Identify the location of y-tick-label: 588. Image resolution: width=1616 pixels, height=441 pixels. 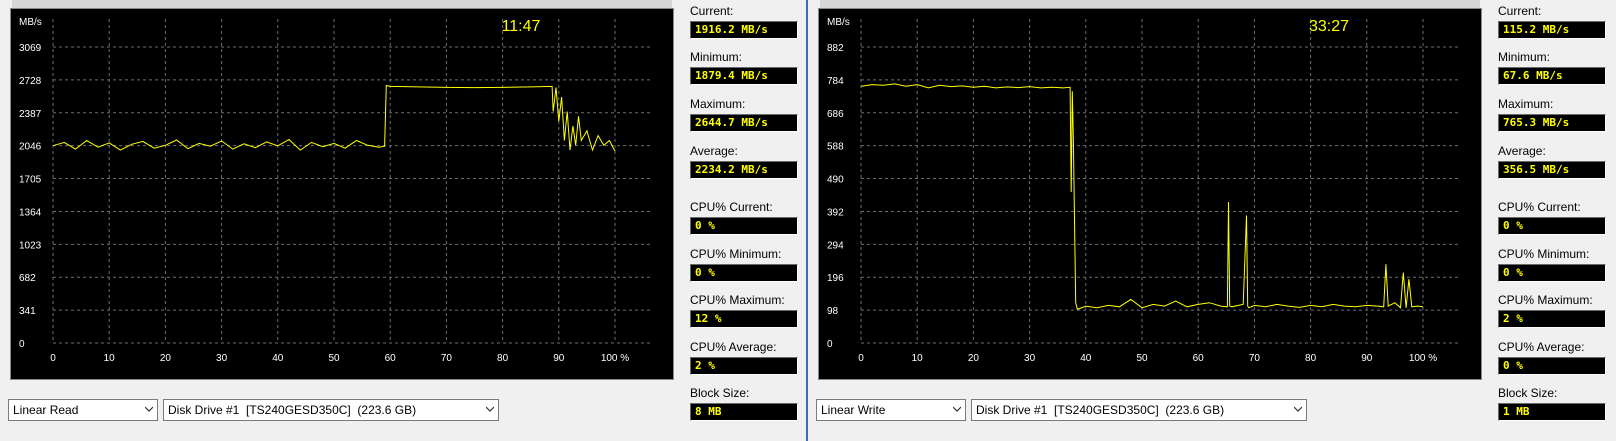
(835, 147).